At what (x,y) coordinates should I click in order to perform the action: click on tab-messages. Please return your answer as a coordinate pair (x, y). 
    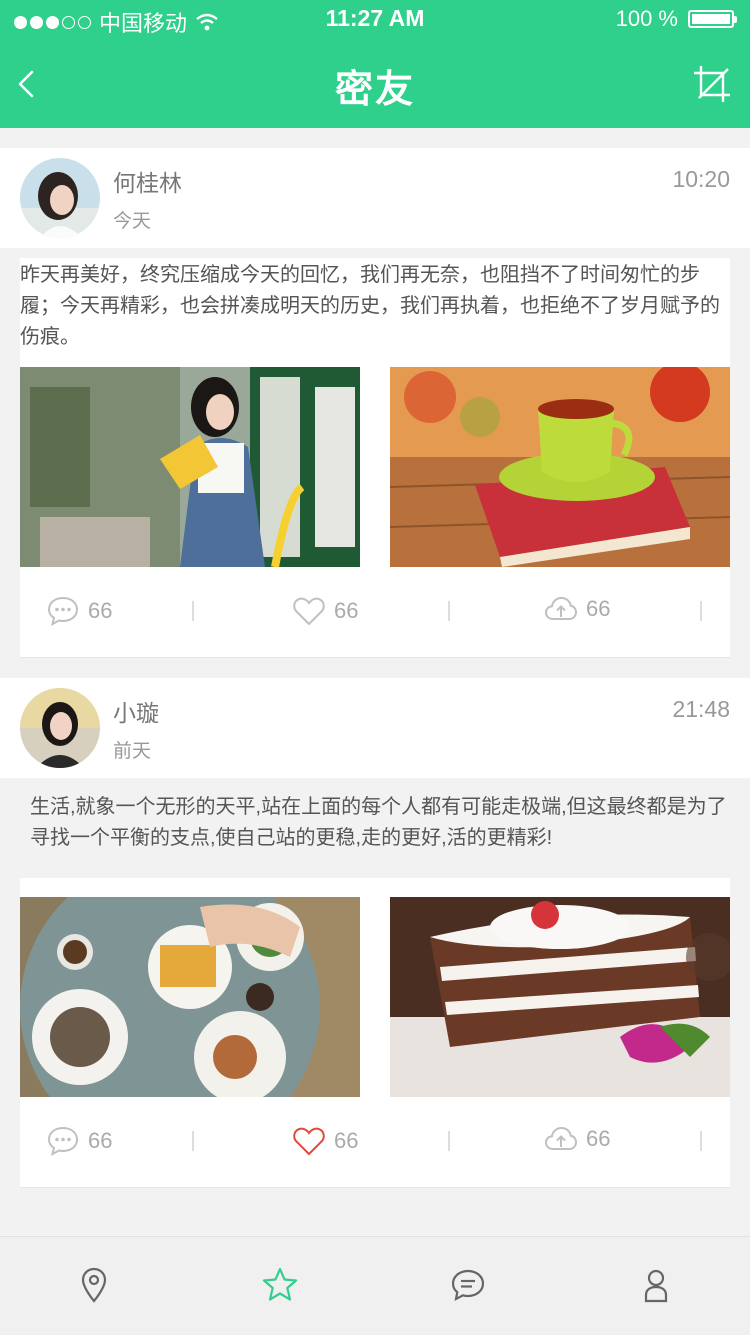
    Looking at the image, I should click on (468, 1285).